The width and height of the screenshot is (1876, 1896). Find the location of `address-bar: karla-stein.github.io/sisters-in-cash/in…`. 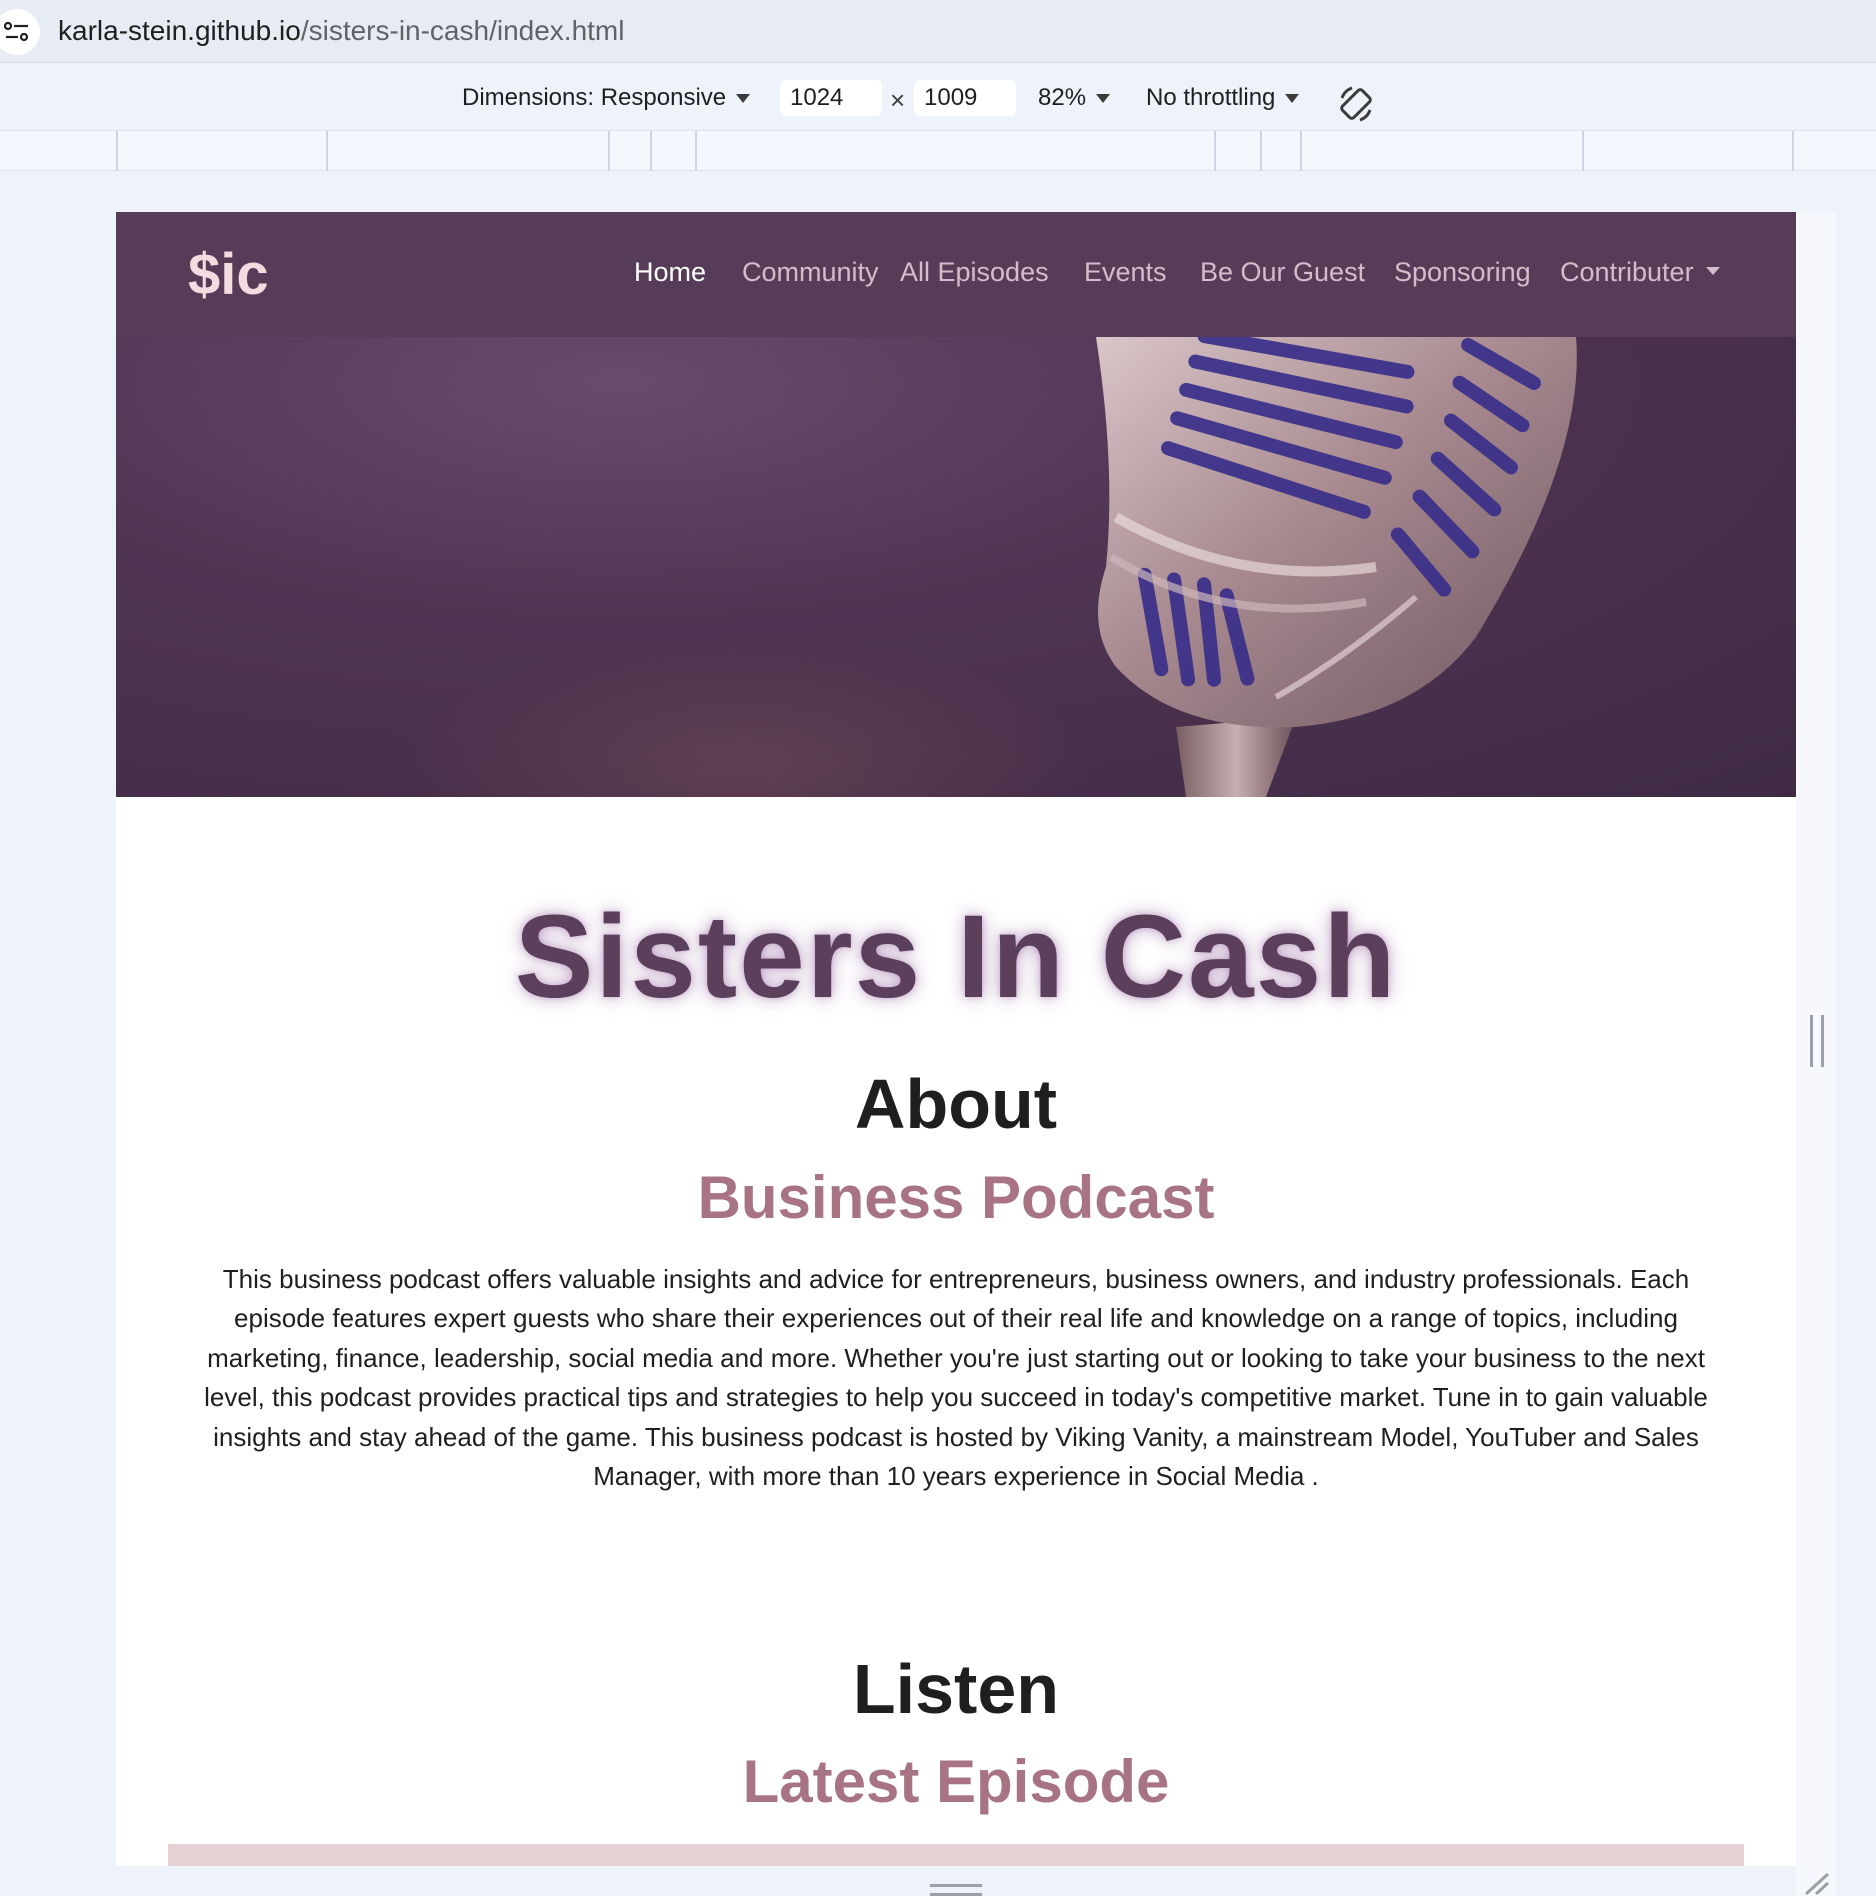

address-bar: karla-stein.github.io/sisters-in-cash/in… is located at coordinates (938, 31).